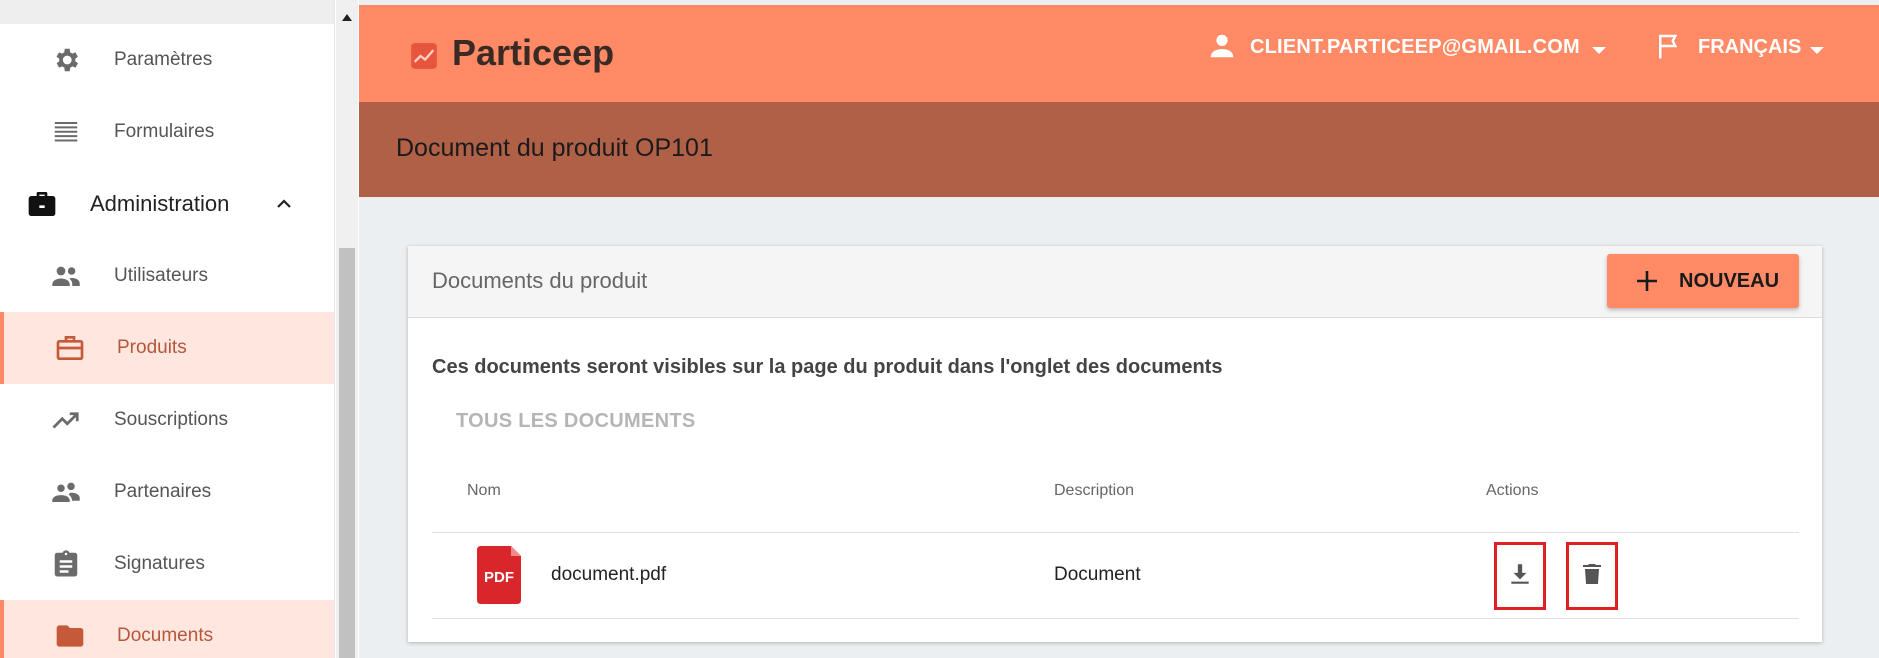 The height and width of the screenshot is (658, 1879). Describe the element at coordinates (533, 53) in the screenshot. I see `brand-name: Particeep` at that location.